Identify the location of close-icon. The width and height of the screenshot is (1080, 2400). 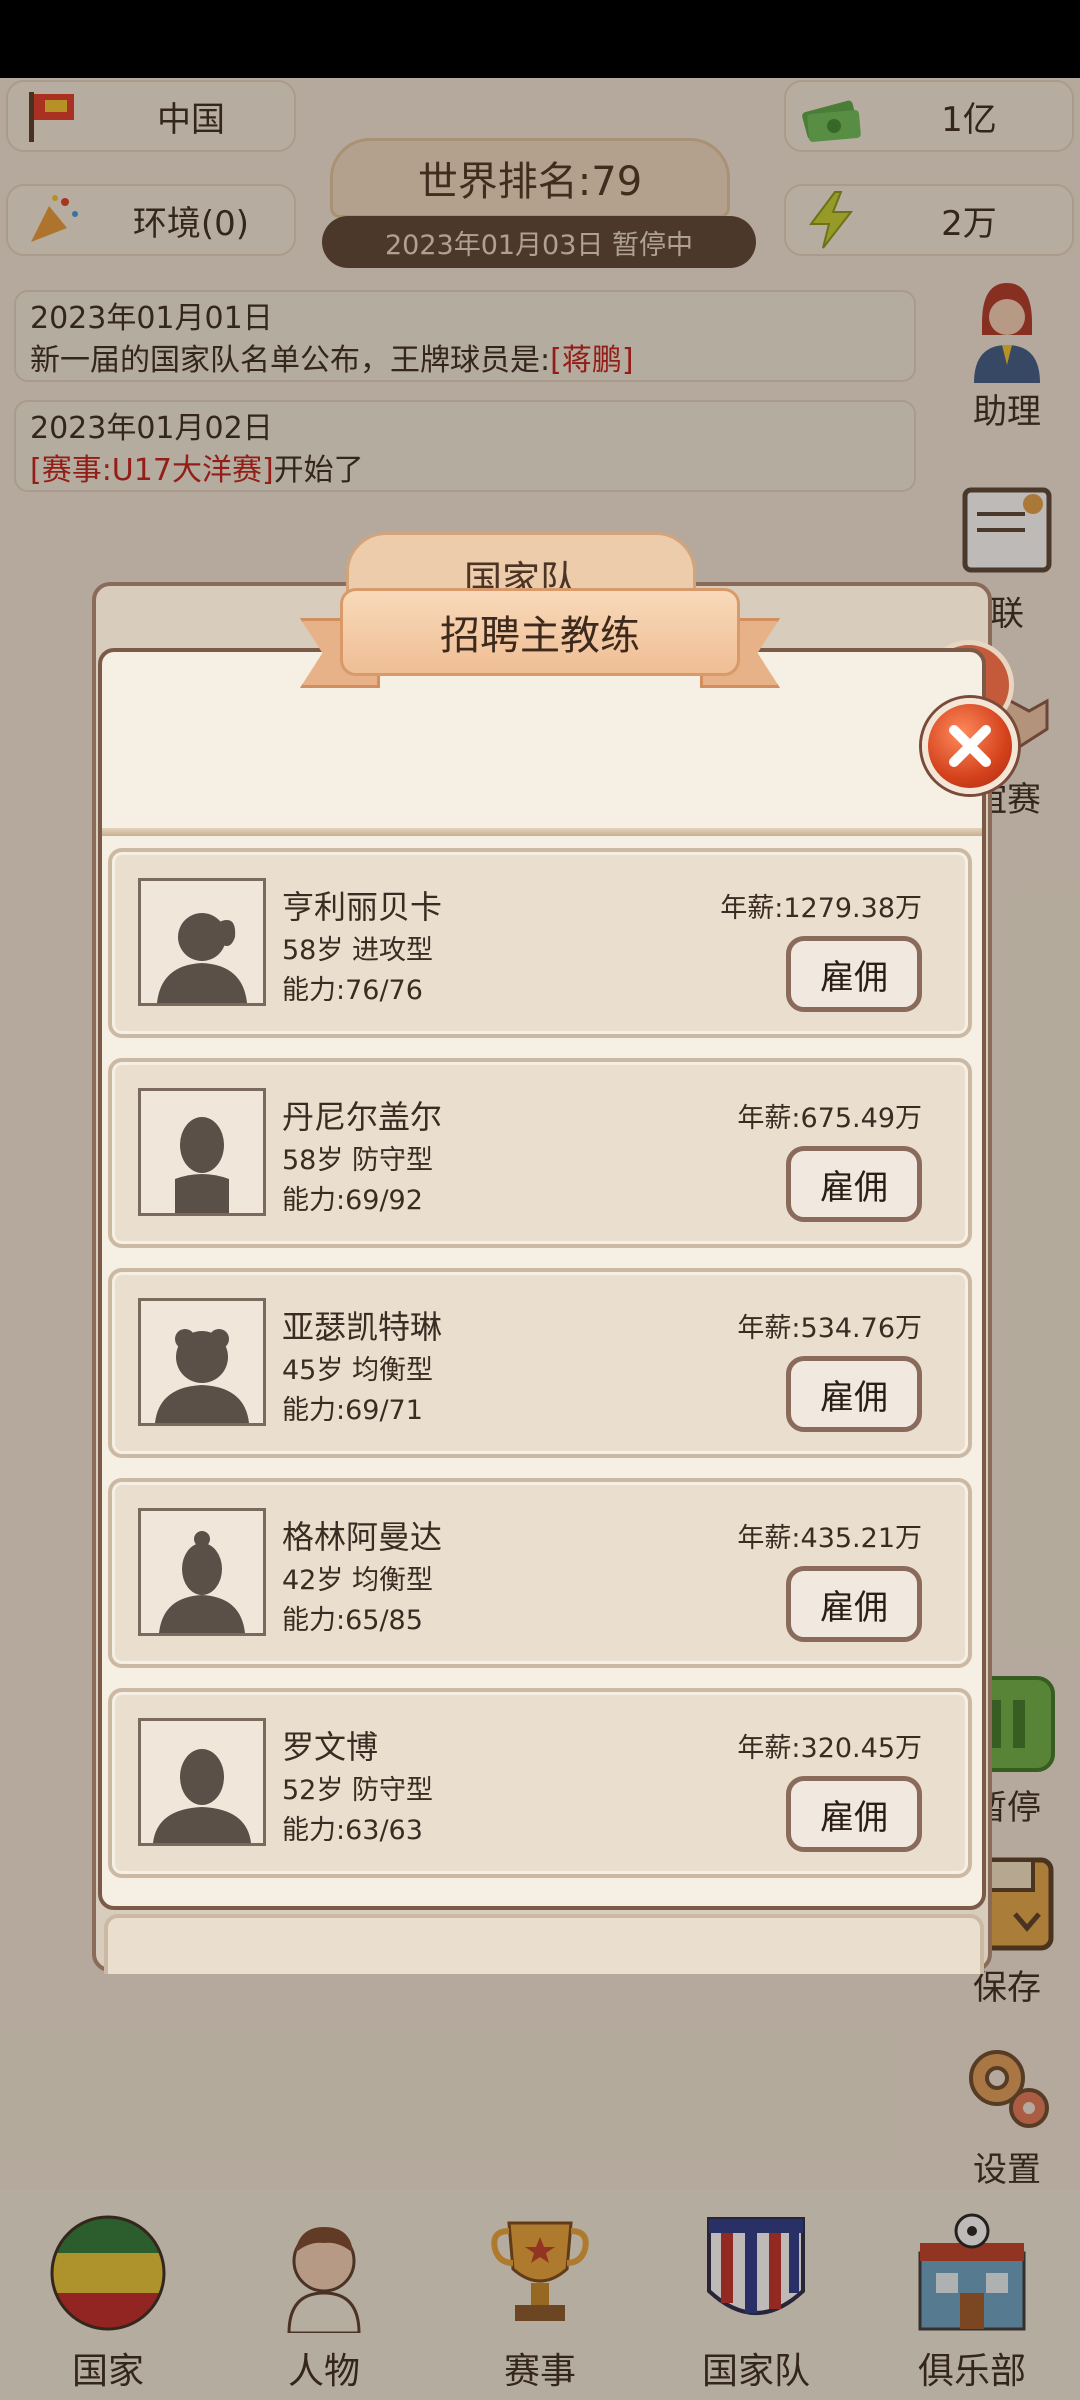
(970, 746).